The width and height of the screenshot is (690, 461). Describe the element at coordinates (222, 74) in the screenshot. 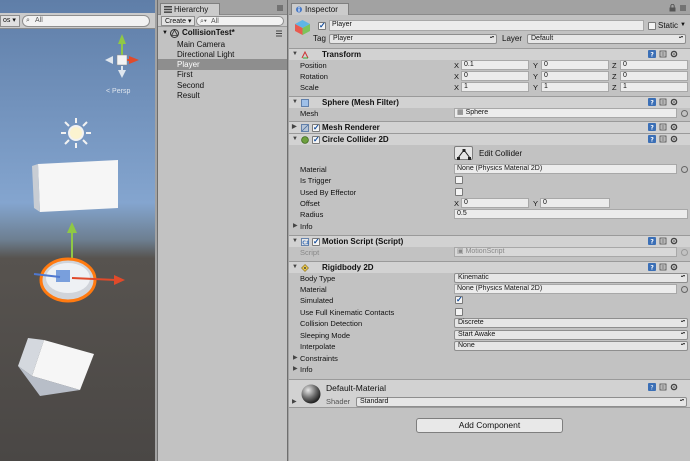

I see `hierarchy-item-first: First` at that location.